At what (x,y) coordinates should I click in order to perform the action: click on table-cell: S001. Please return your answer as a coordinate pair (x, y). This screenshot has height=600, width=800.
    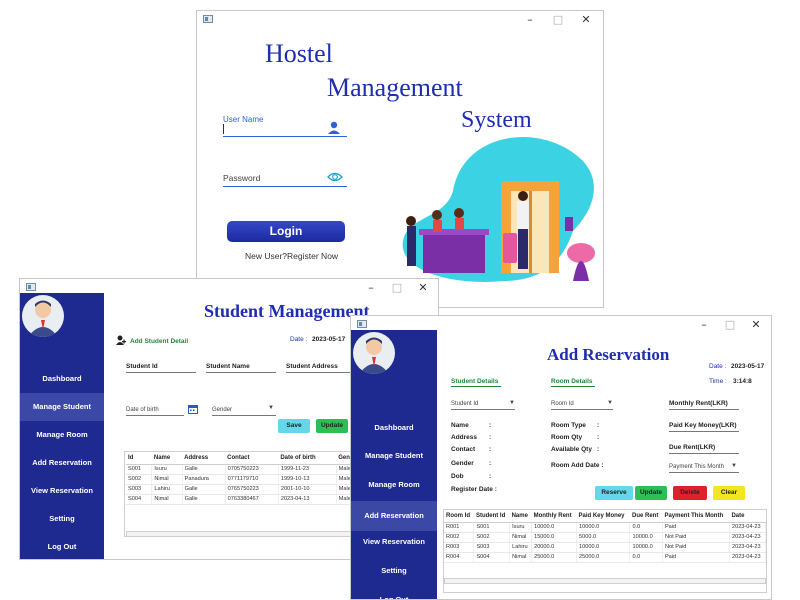
    Looking at the image, I should click on (139, 469).